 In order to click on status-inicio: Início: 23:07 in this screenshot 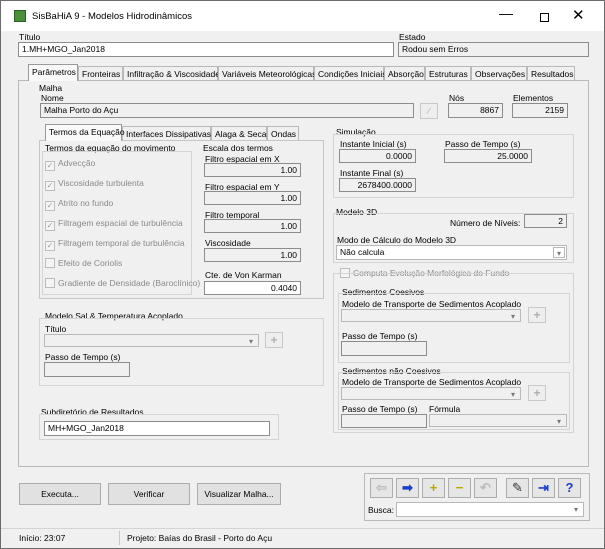, I will do `click(42, 538)`.